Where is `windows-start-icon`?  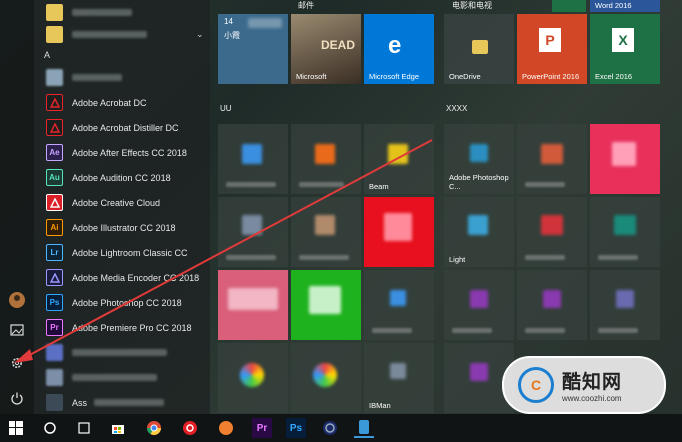
windows-start-icon is located at coordinates (16, 428).